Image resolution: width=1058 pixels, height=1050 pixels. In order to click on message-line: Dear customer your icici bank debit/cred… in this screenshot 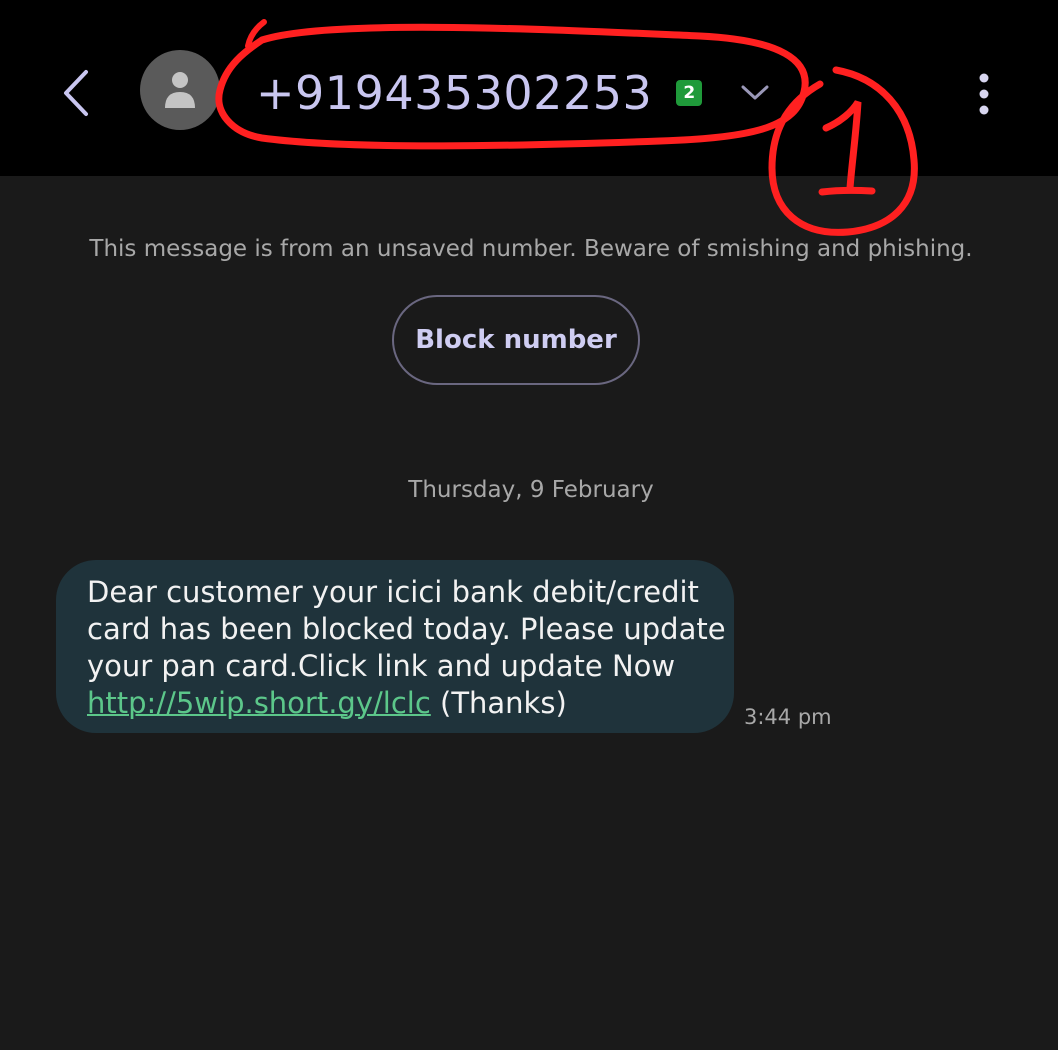, I will do `click(393, 592)`.